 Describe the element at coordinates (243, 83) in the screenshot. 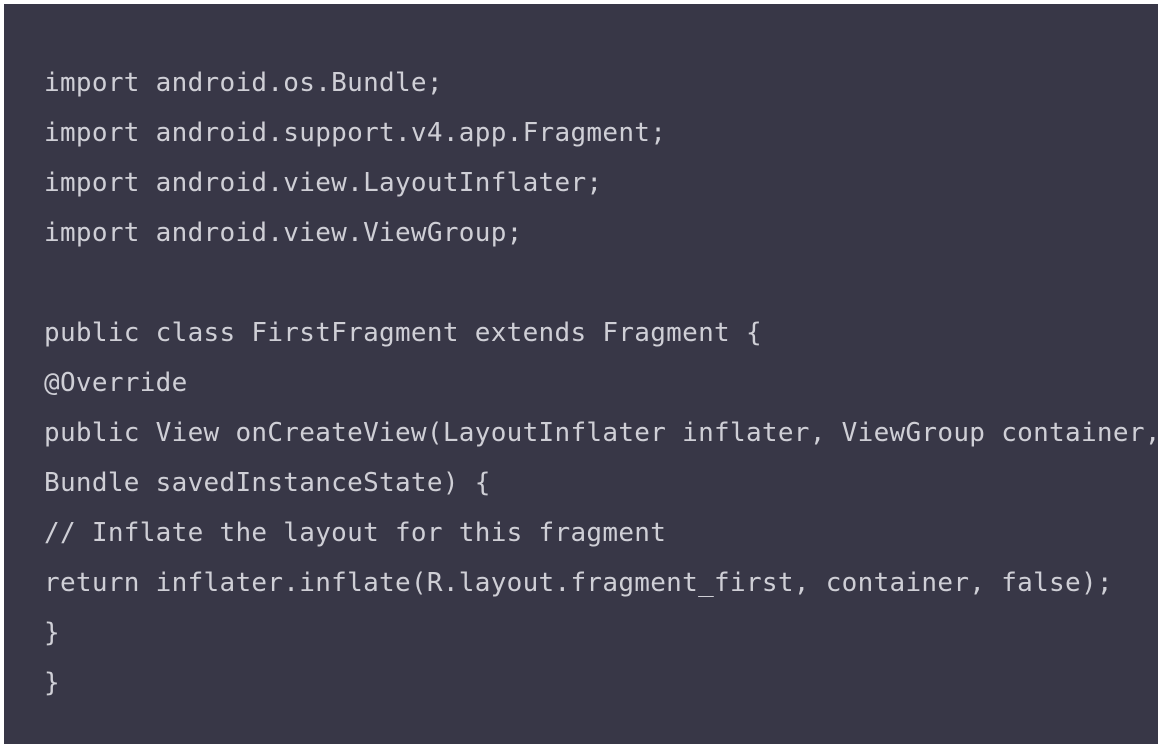

I see `code-line-import-bundle: import android.os.Bundle;` at that location.